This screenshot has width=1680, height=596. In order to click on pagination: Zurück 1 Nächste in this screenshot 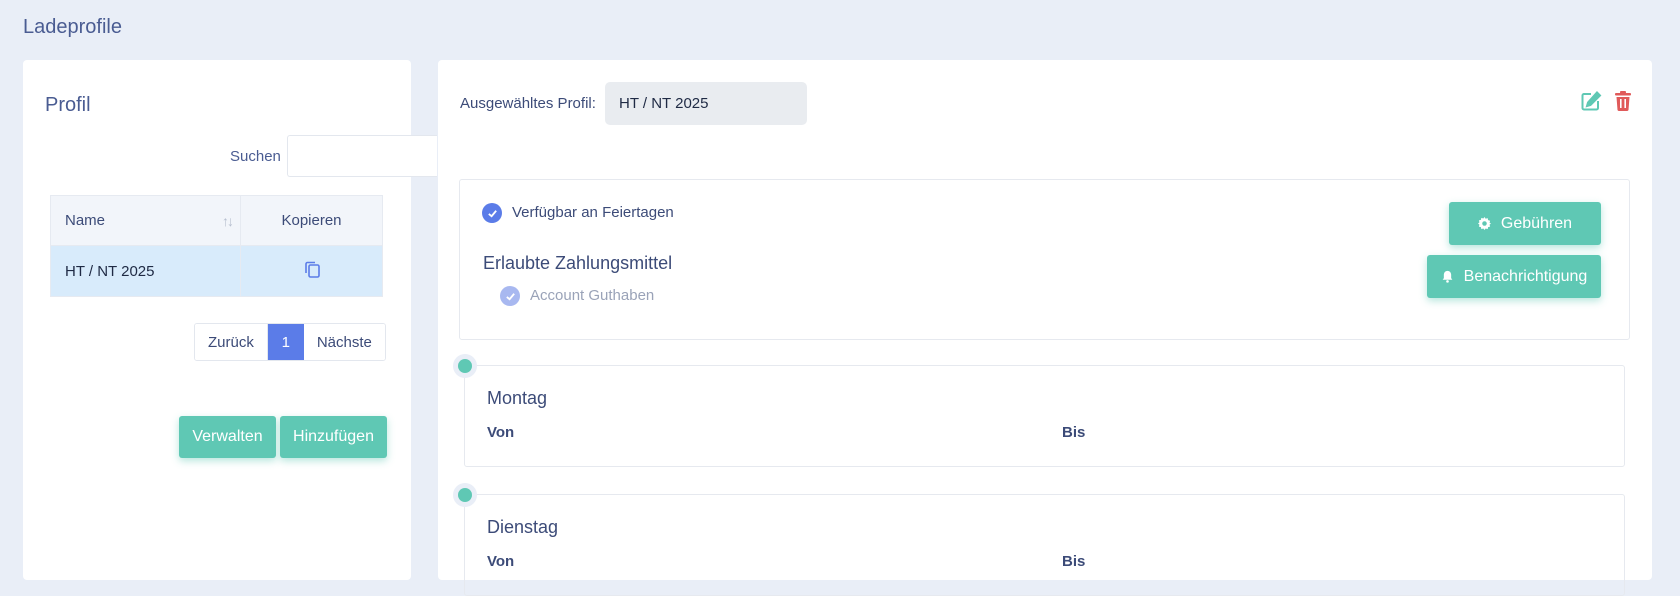, I will do `click(290, 342)`.